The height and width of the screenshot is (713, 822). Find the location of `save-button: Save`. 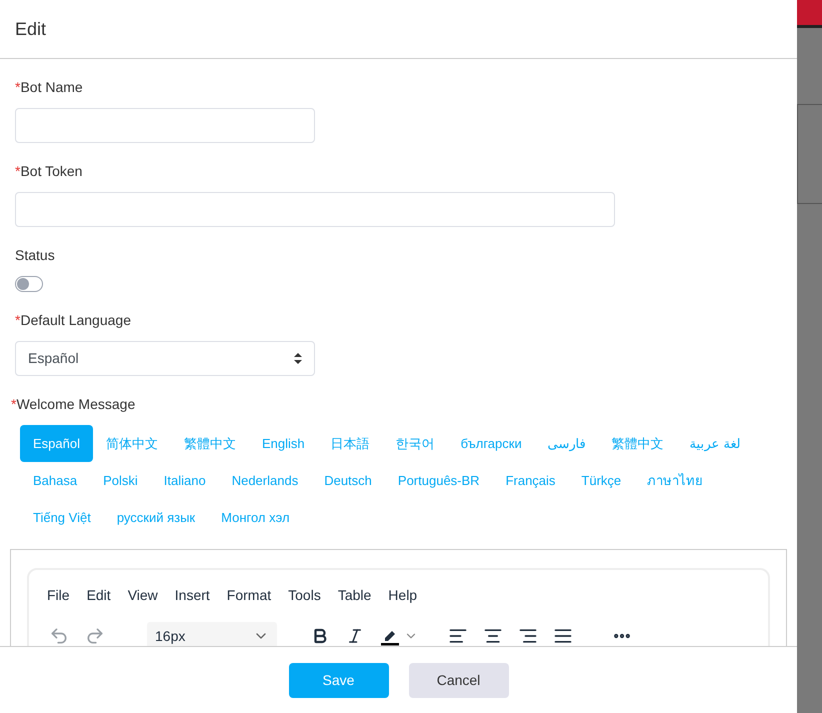

save-button: Save is located at coordinates (338, 680).